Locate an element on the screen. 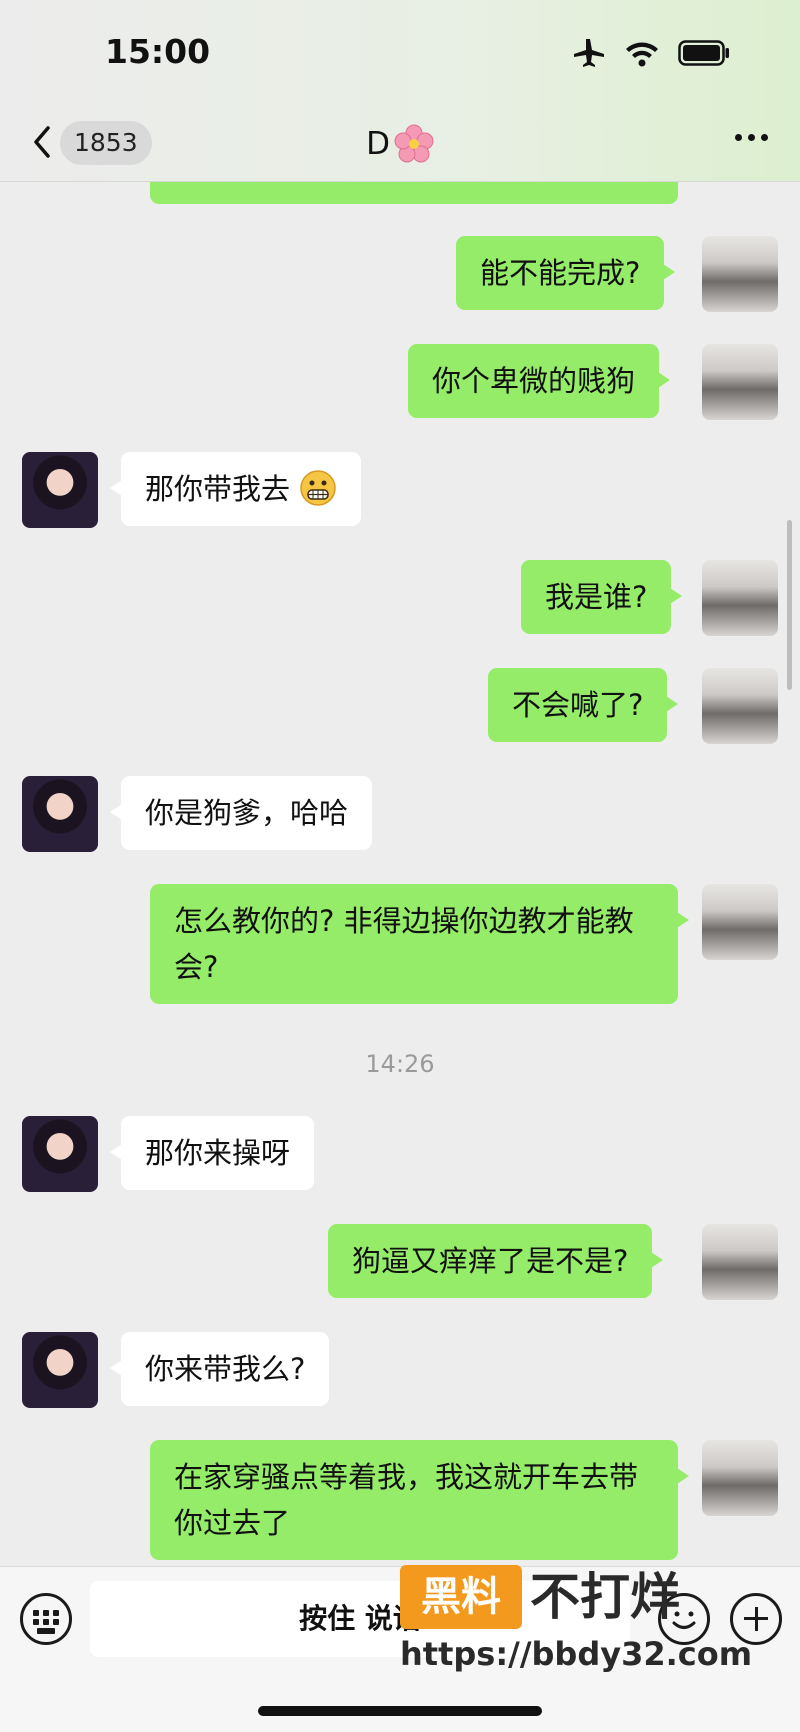 This screenshot has height=1732, width=800. chat-title: D is located at coordinates (400, 144).